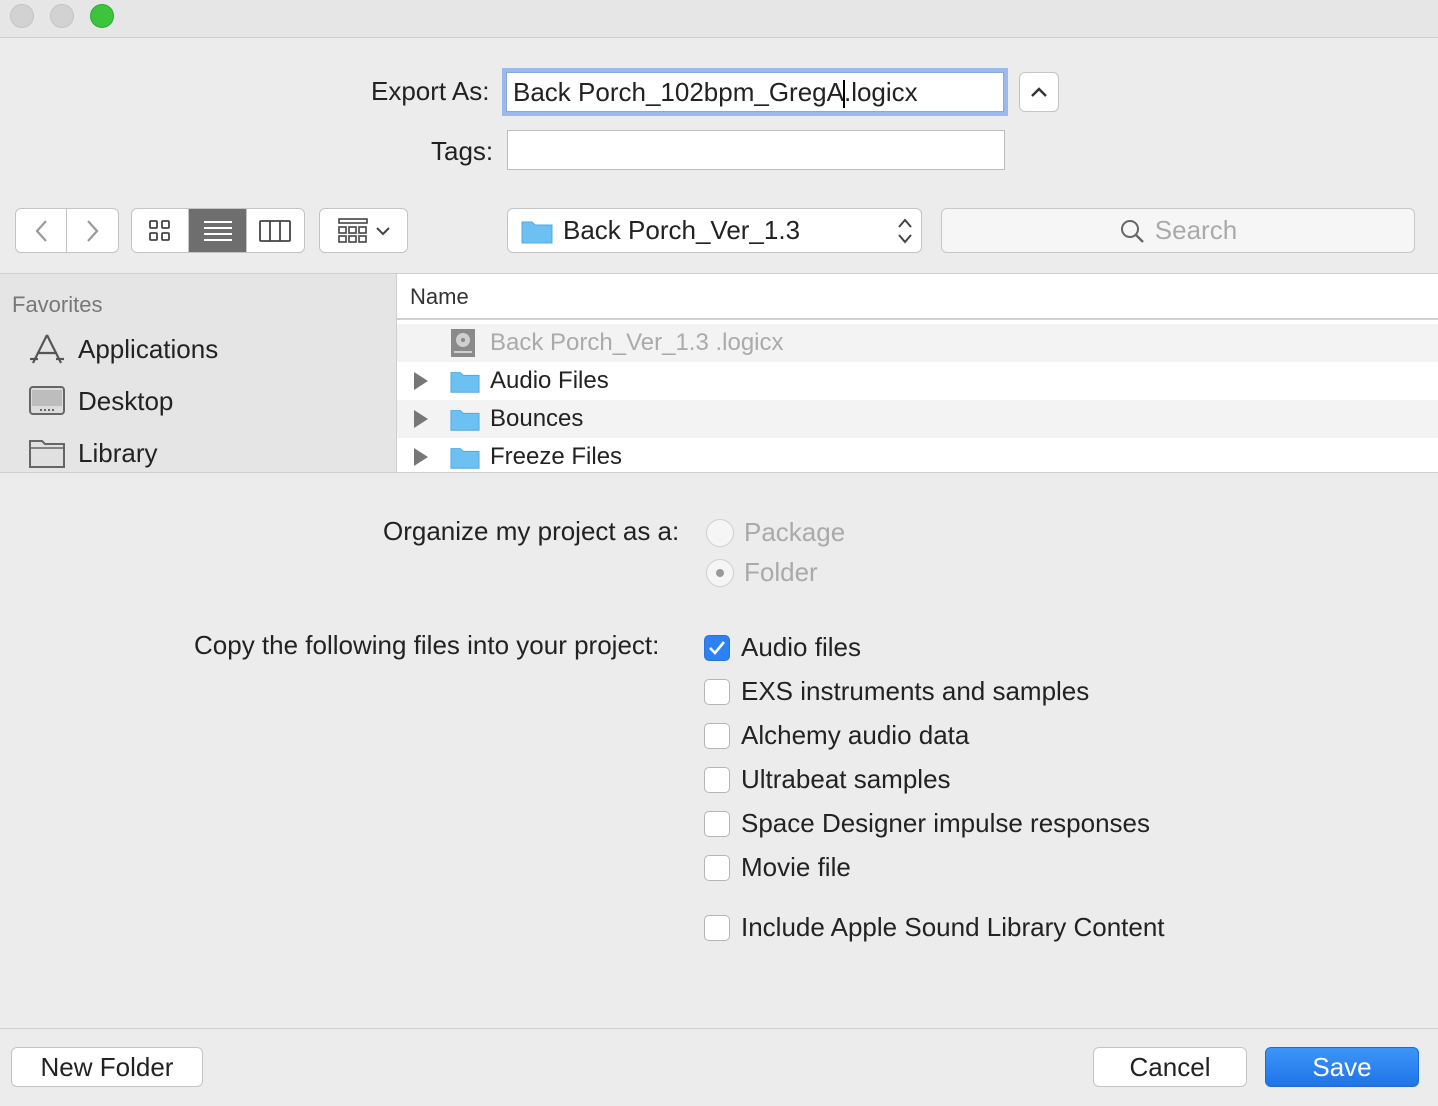 The image size is (1438, 1106). What do you see at coordinates (678, 92) in the screenshot?
I see `filename-text: Back Porch_102bpm_GregA` at bounding box center [678, 92].